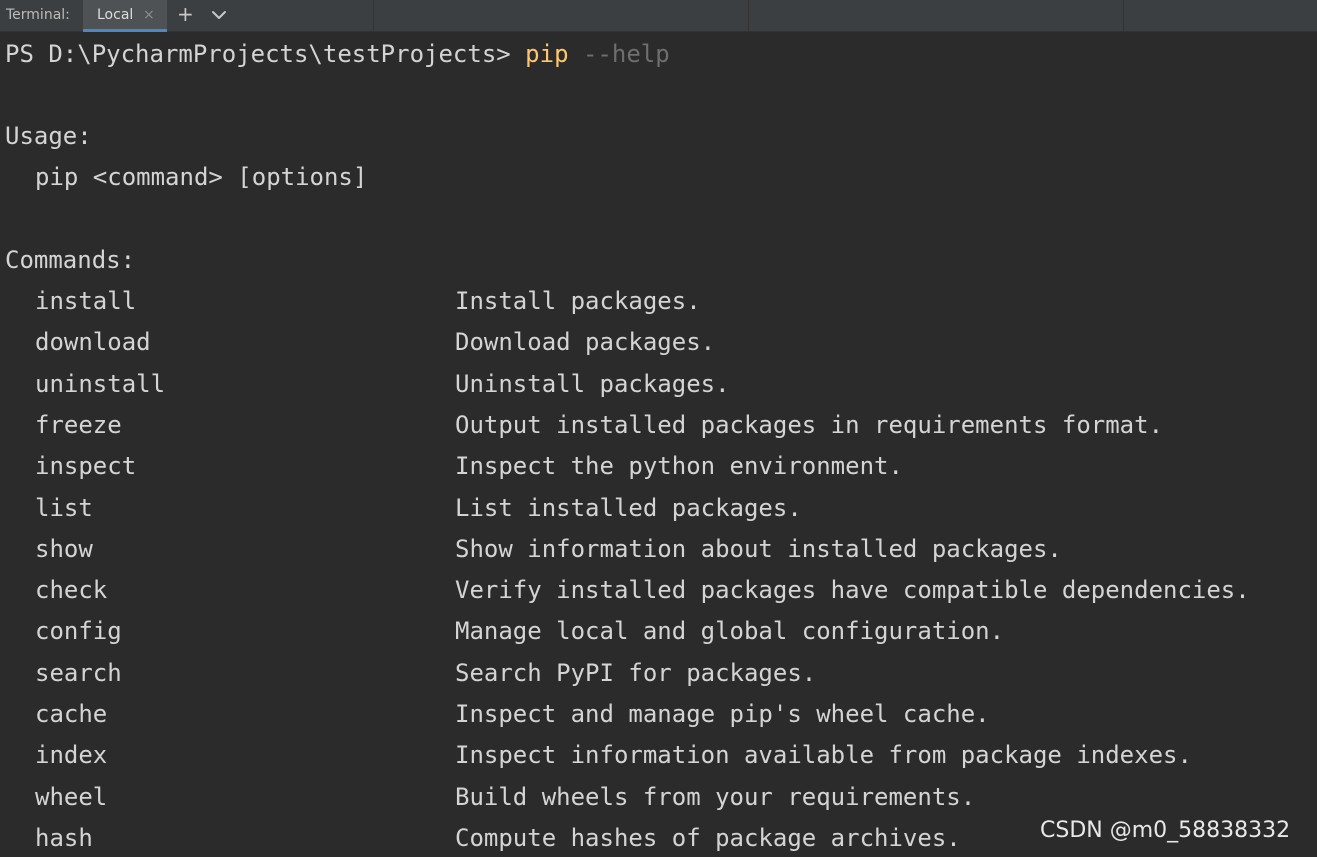 The image size is (1317, 857). Describe the element at coordinates (64, 549) in the screenshot. I see `command-name: show` at that location.